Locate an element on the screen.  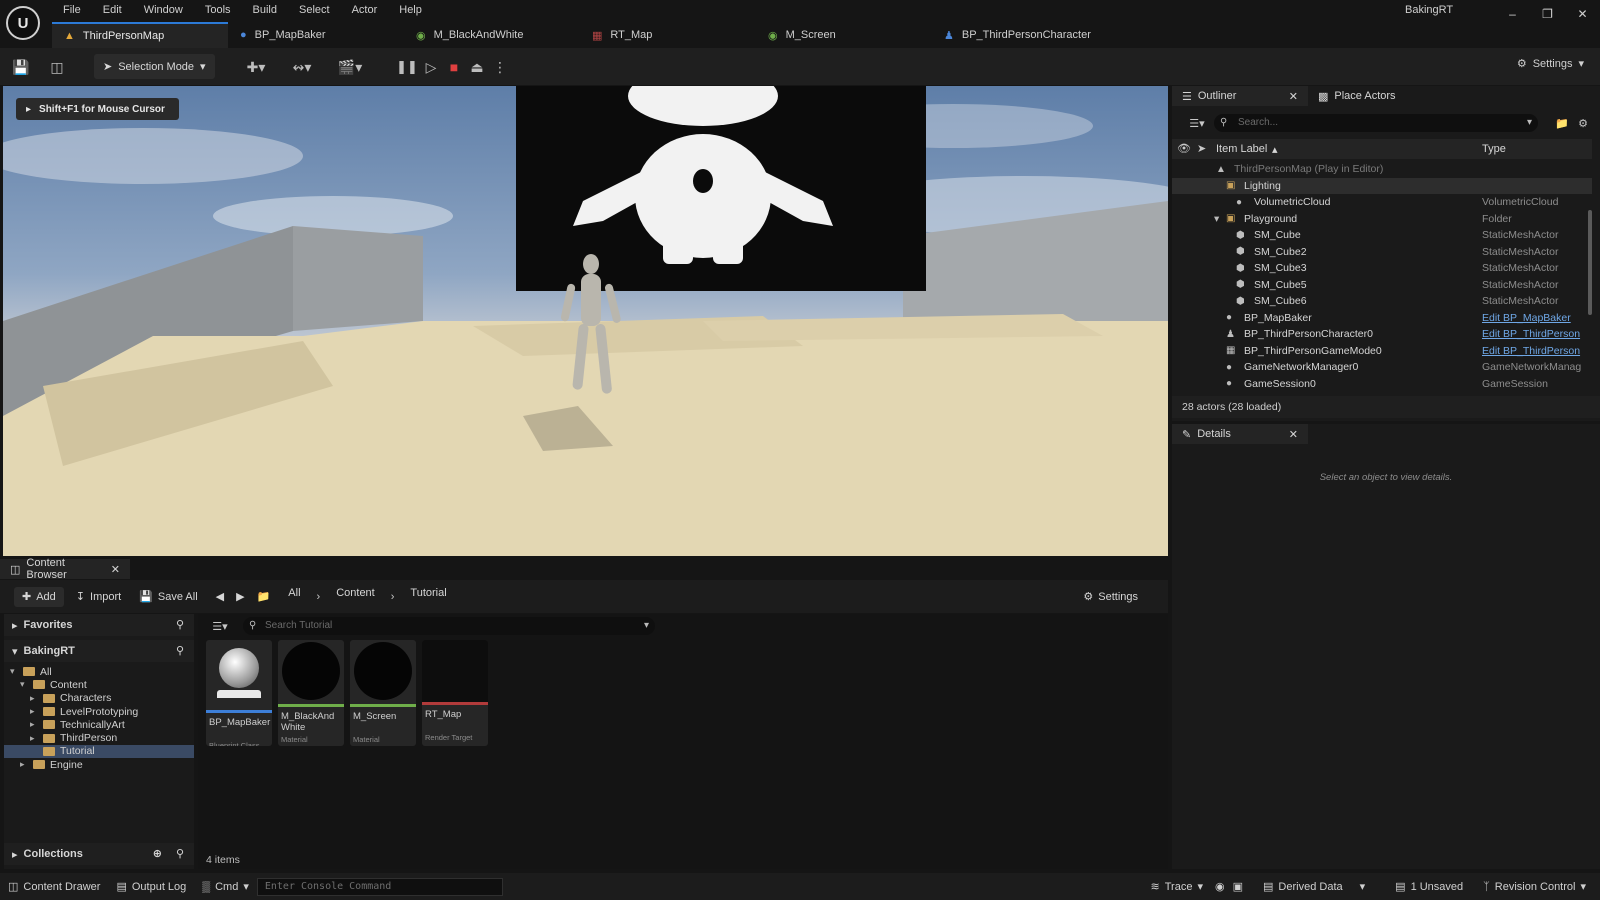
minimize-icon: – is located at coordinates (1512, 14).